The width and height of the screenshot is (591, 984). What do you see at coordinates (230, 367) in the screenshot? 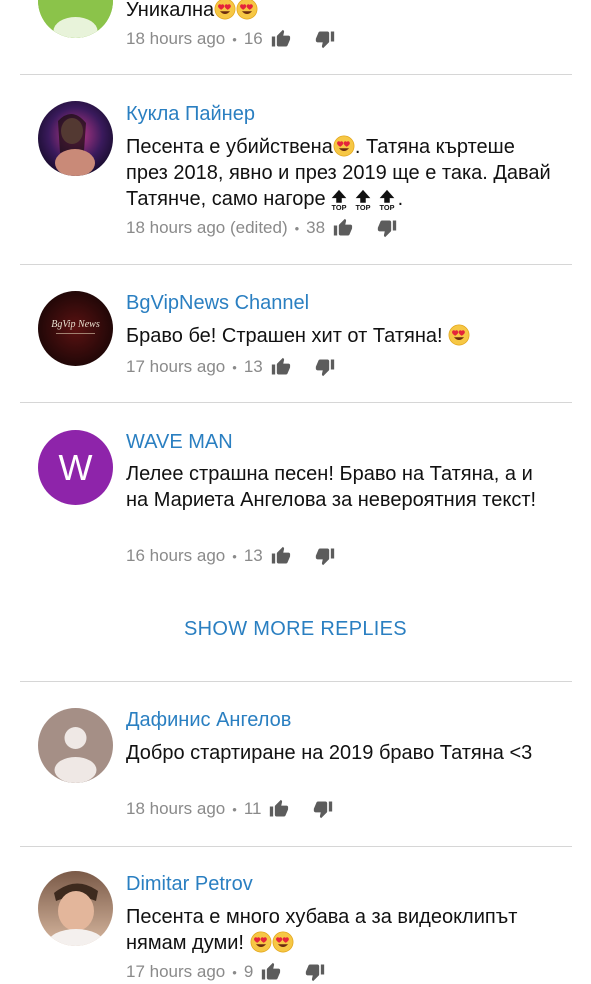
I see `comment-meta: 17 hours ago • 13` at bounding box center [230, 367].